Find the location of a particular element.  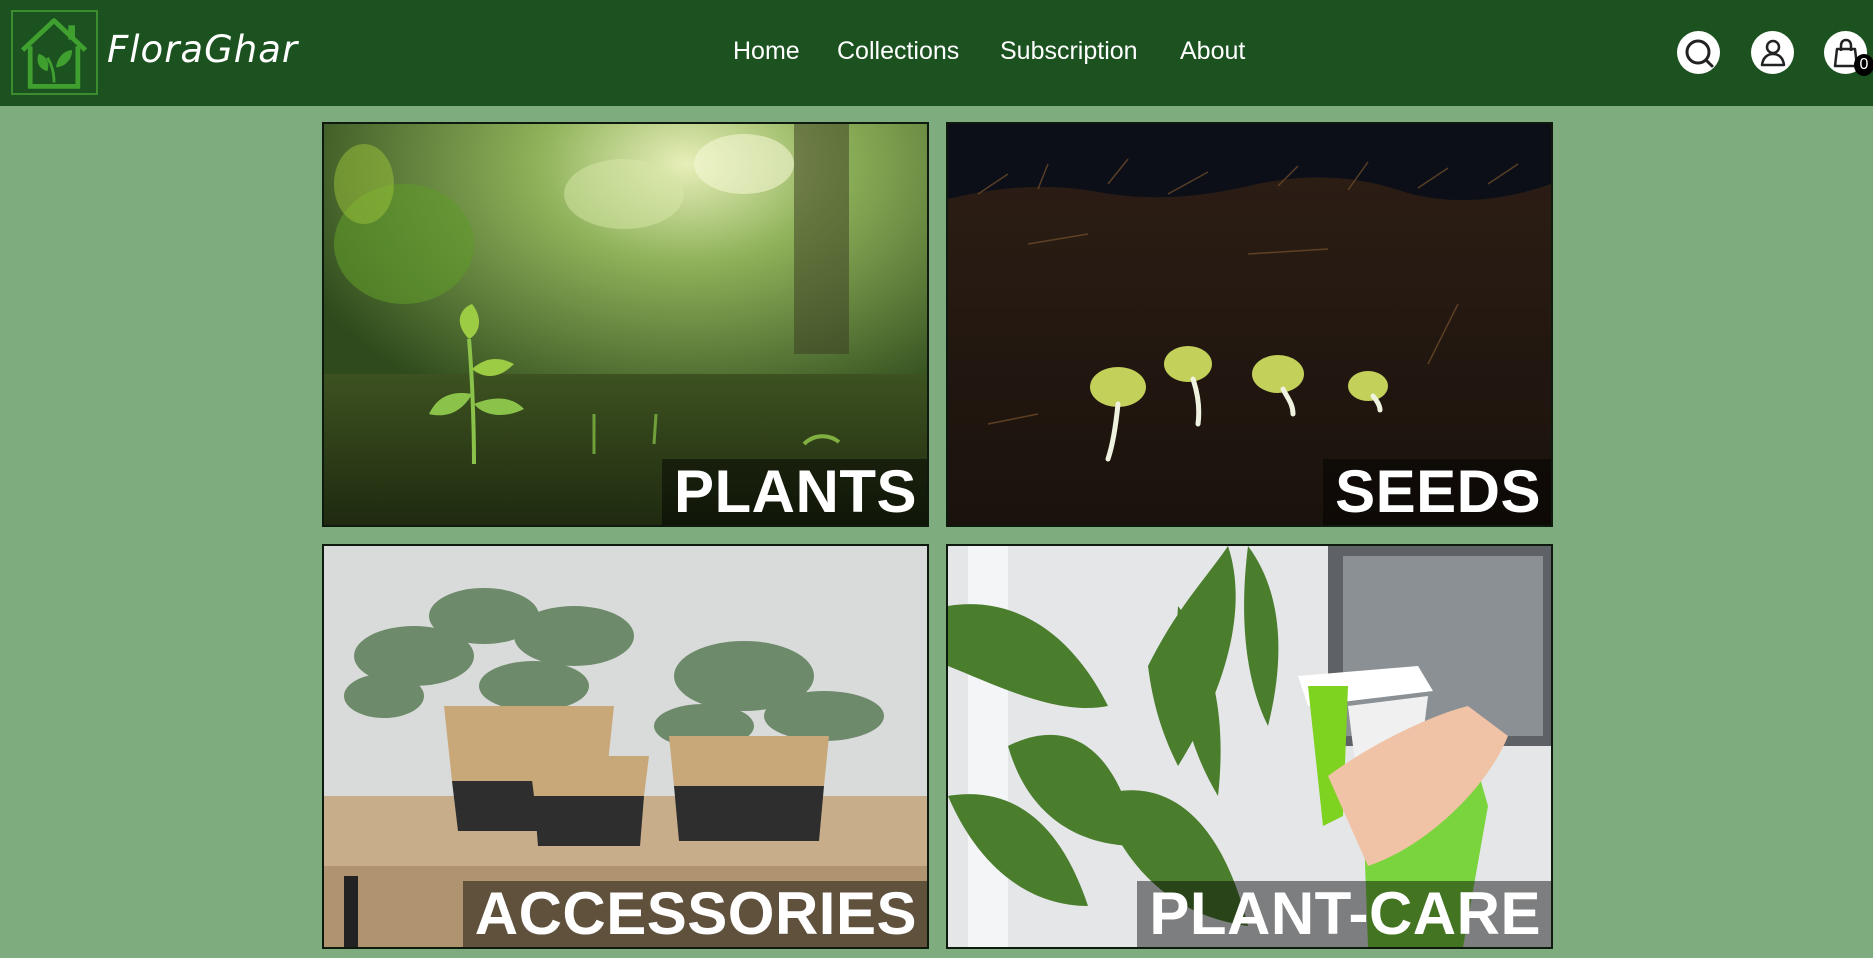

nav-subscription: Subscription is located at coordinates (1069, 51).